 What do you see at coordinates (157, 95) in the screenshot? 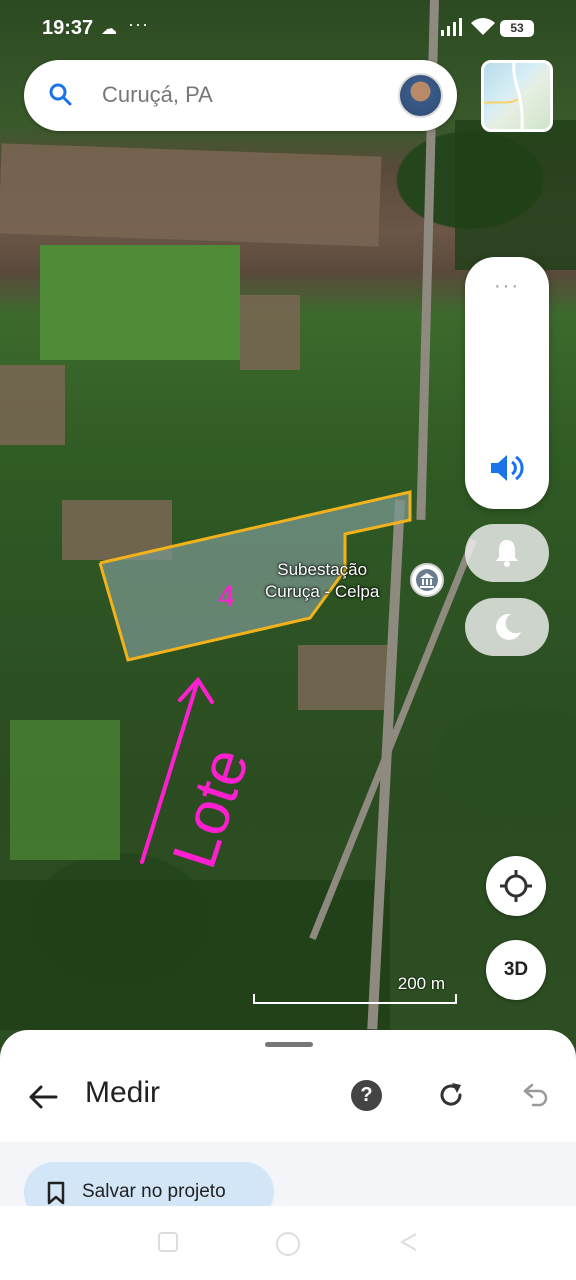
I see `search-input: Curuçá, PA` at bounding box center [157, 95].